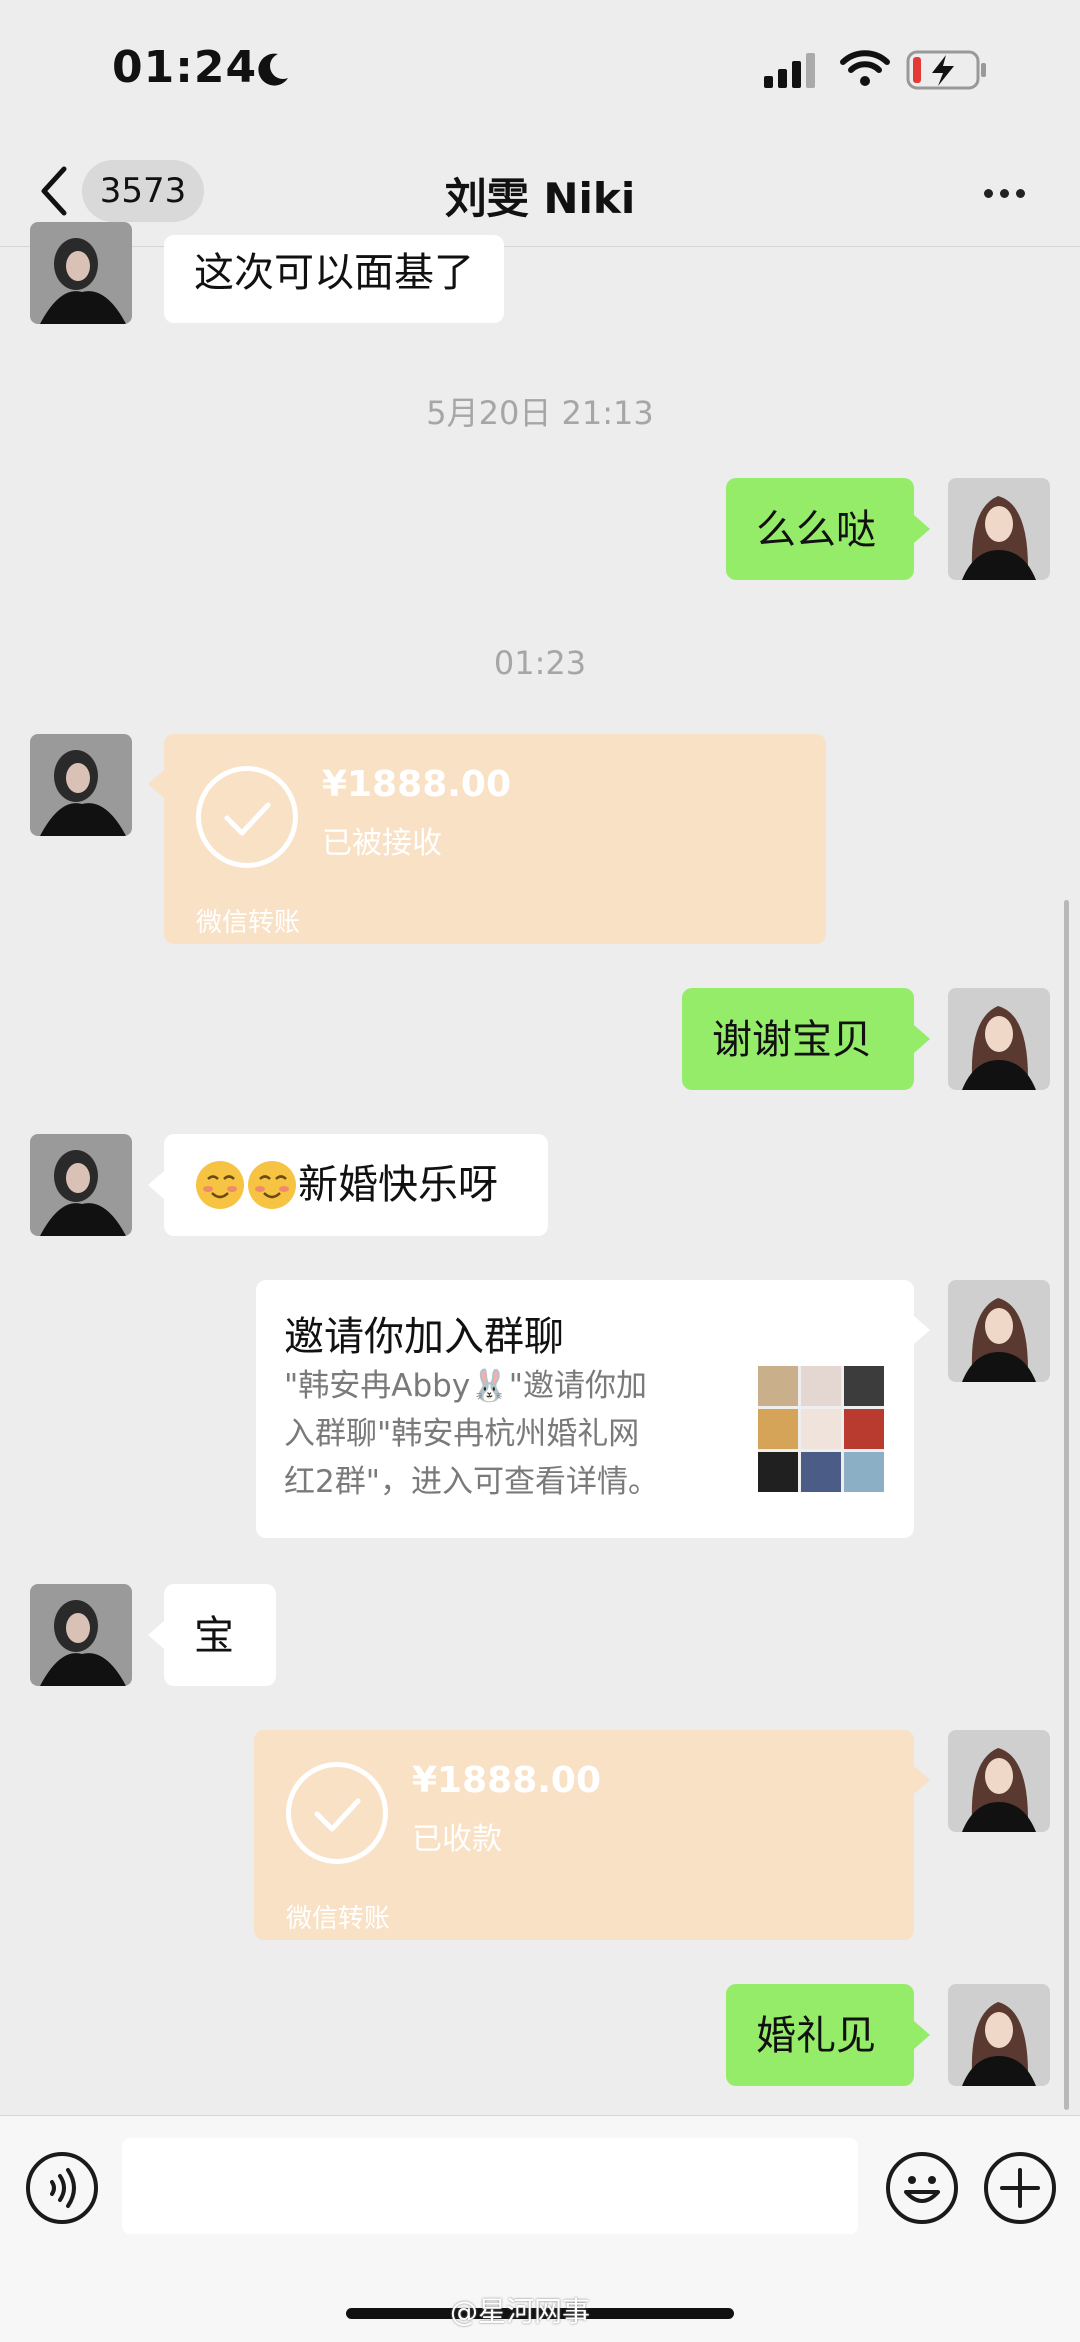 The image size is (1080, 2342). What do you see at coordinates (798, 1039) in the screenshot?
I see `message-bubble: 谢谢宝贝` at bounding box center [798, 1039].